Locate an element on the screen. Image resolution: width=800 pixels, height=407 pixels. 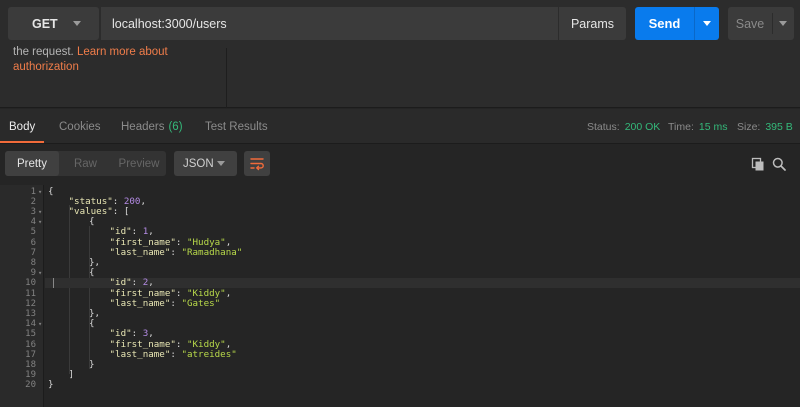
code-line: 13}, is located at coordinates (400, 313).